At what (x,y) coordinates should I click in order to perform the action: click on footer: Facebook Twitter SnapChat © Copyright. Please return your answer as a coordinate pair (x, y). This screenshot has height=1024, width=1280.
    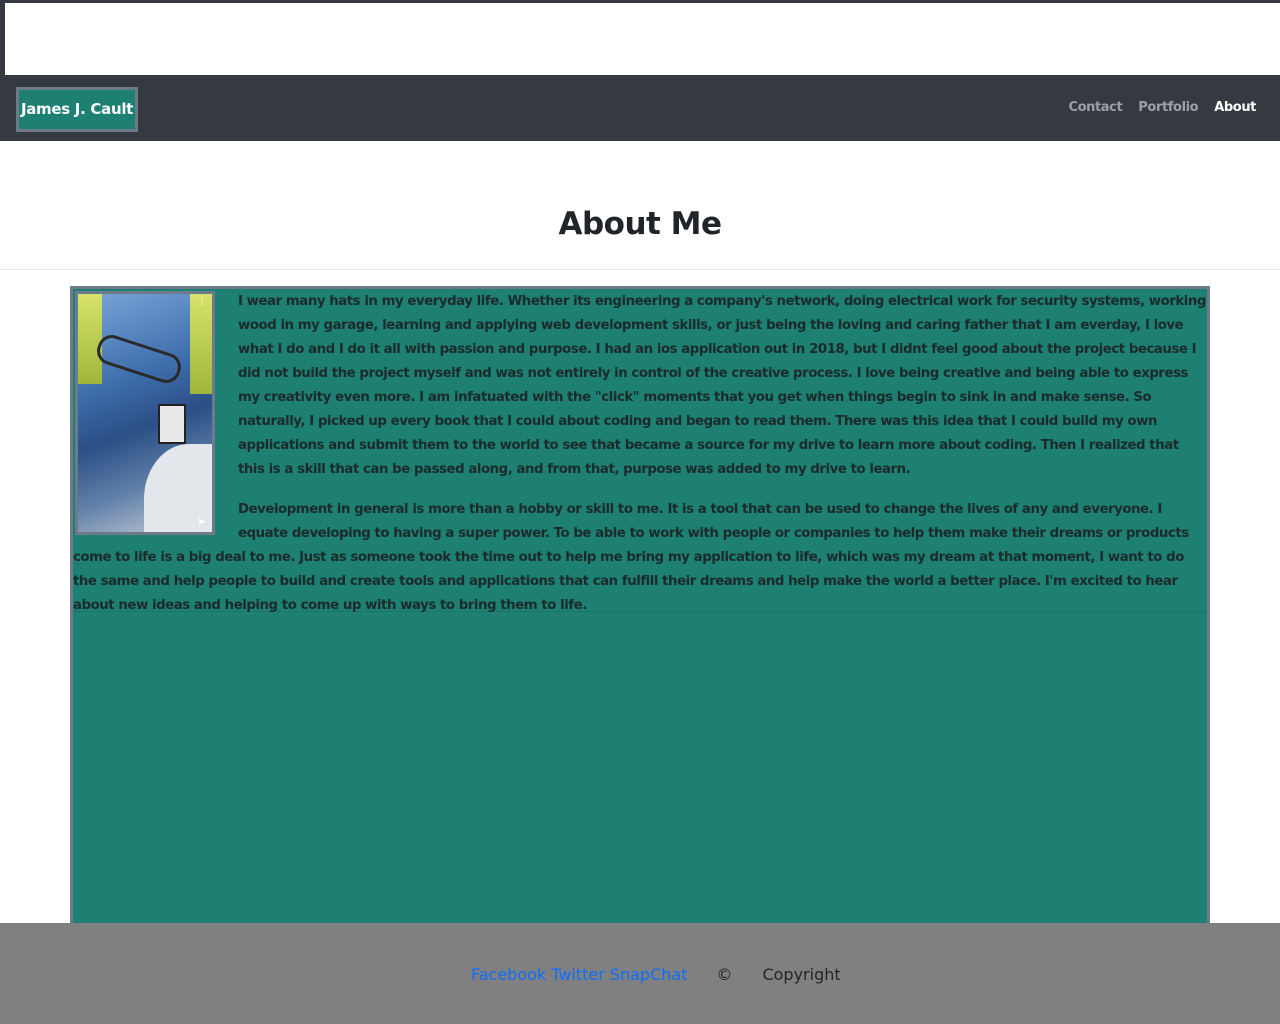
    Looking at the image, I should click on (640, 973).